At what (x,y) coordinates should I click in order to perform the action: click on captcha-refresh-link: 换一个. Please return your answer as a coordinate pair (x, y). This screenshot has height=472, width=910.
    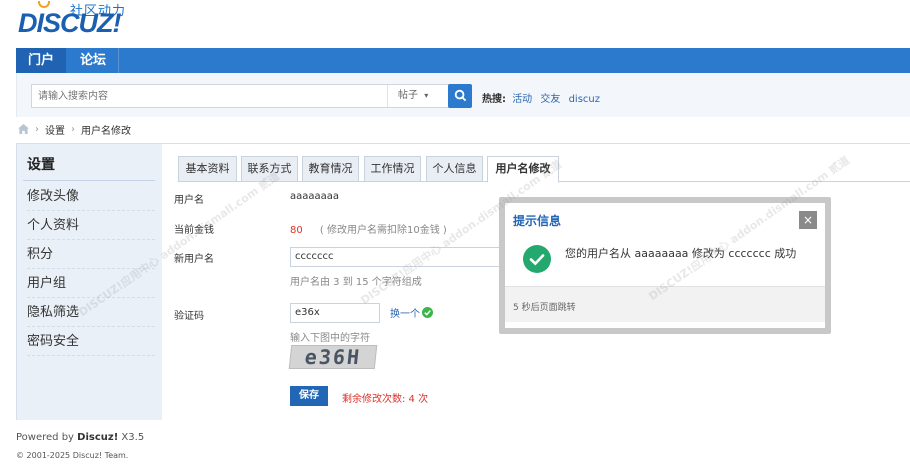
    Looking at the image, I should click on (411, 312).